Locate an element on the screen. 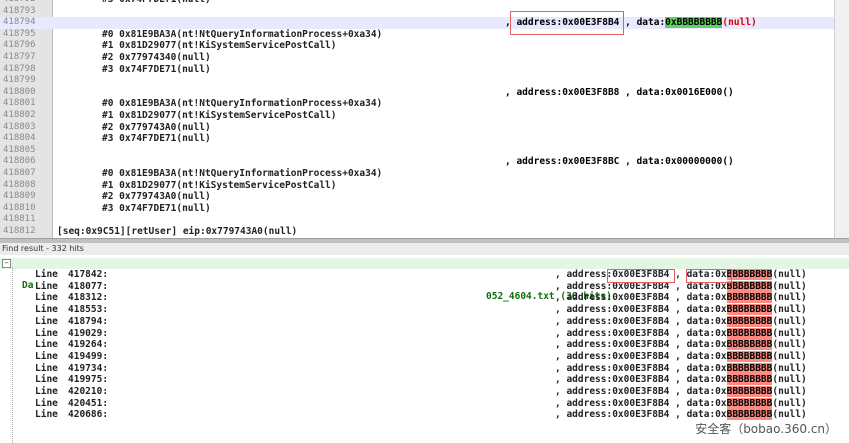 The width and height of the screenshot is (849, 443). highlight-box-result-address is located at coordinates (641, 276).